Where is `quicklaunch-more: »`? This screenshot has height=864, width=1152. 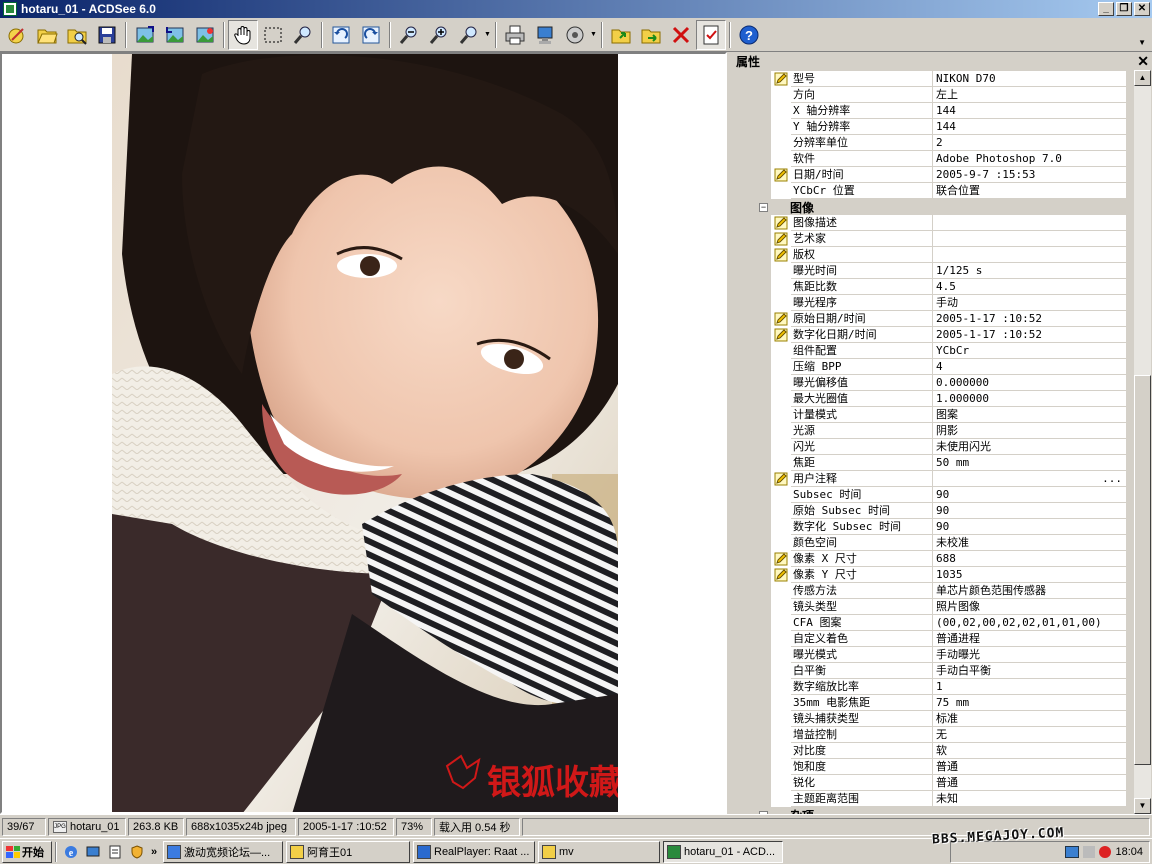 quicklaunch-more: » is located at coordinates (154, 852).